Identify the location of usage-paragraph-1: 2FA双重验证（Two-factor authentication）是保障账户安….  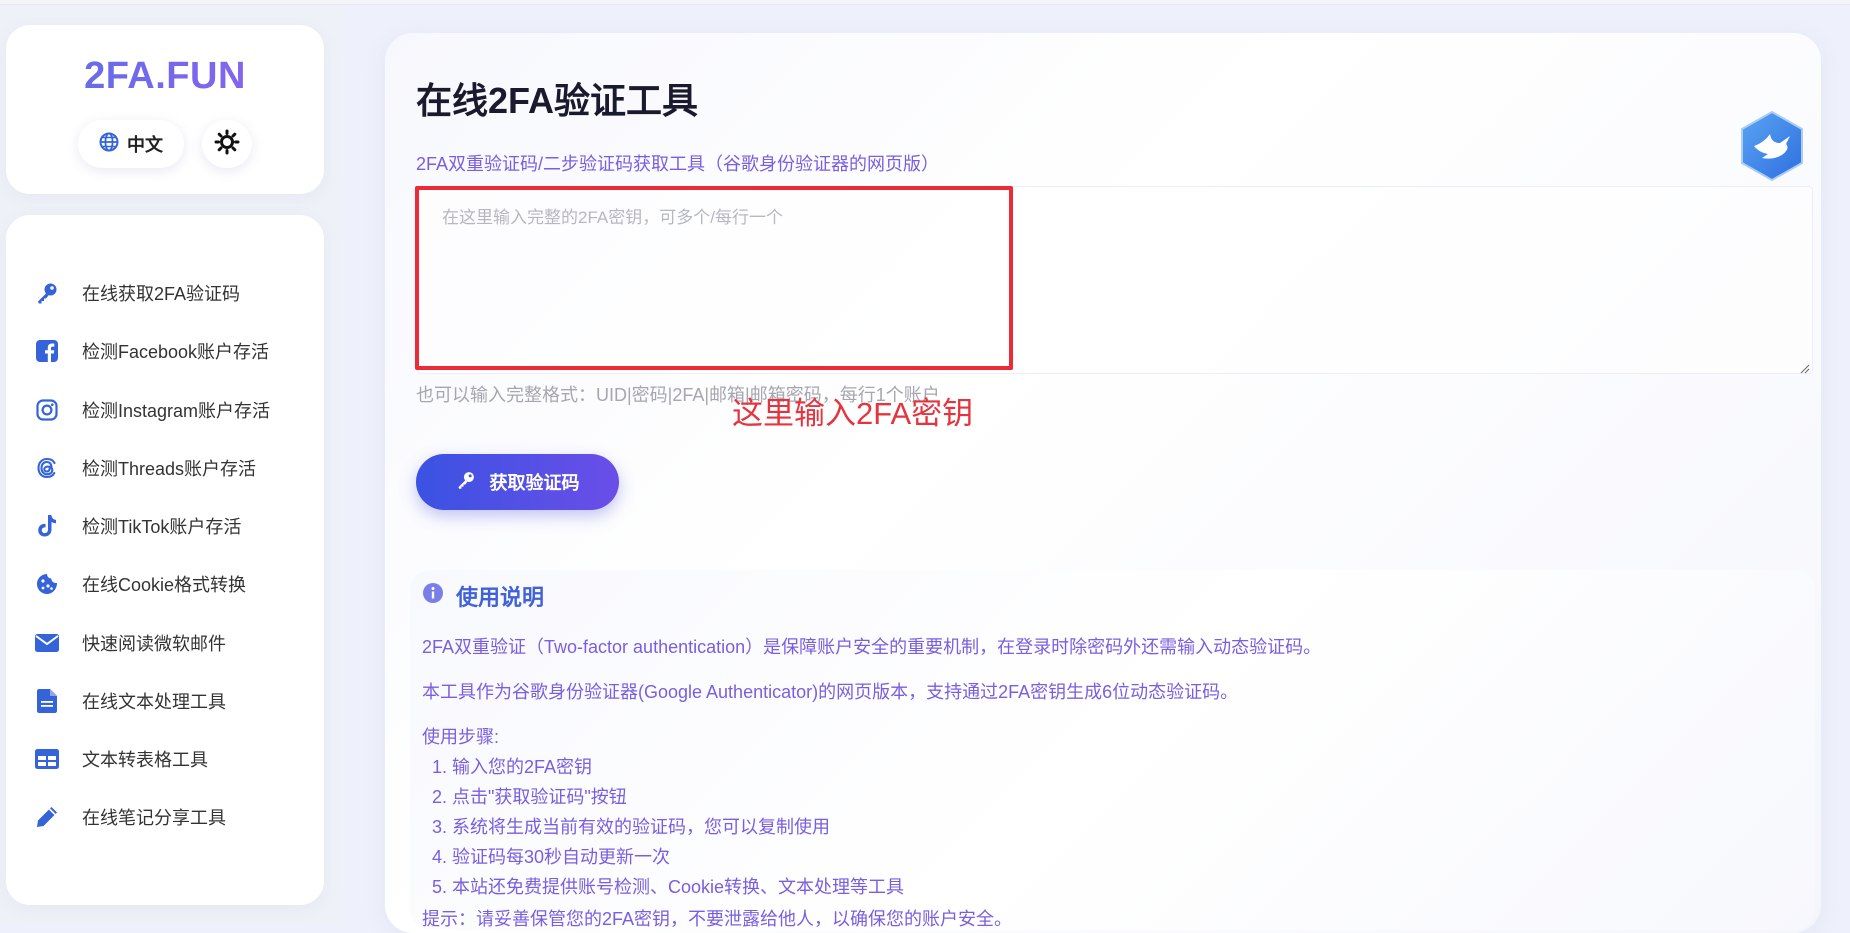
(872, 647).